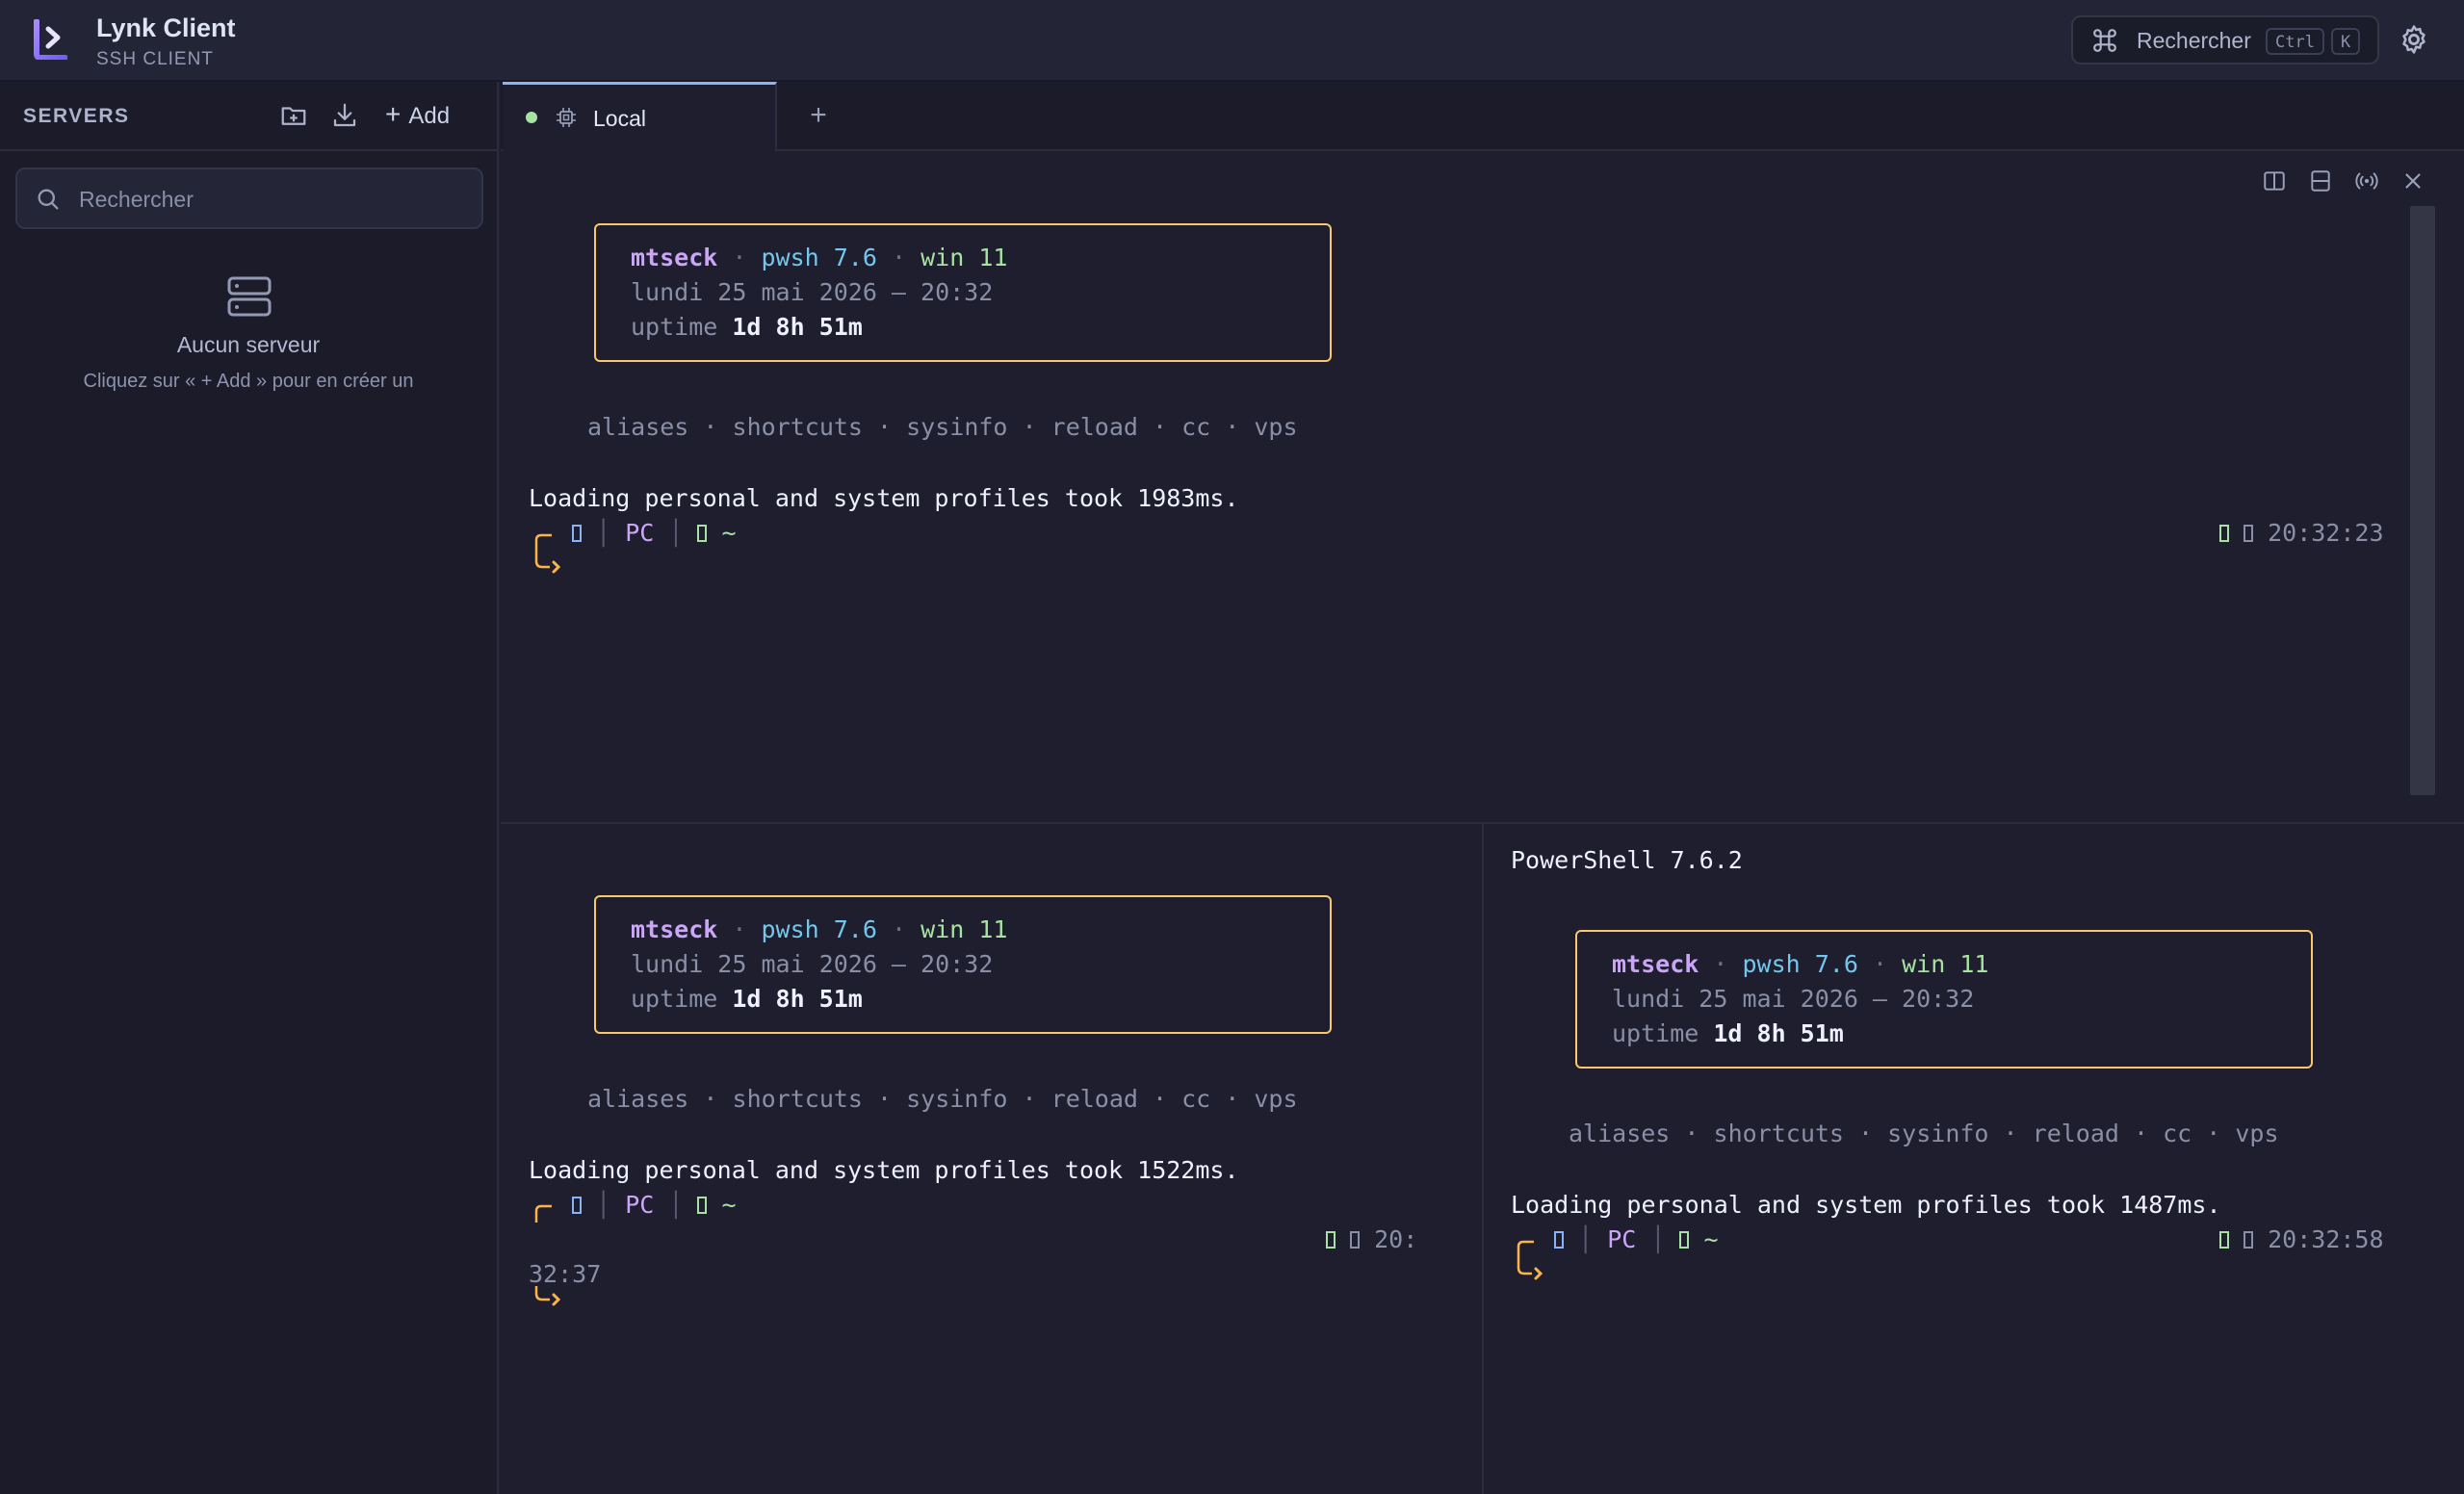 The height and width of the screenshot is (1494, 2464). What do you see at coordinates (2366, 180) in the screenshot?
I see `broadcast-icon` at bounding box center [2366, 180].